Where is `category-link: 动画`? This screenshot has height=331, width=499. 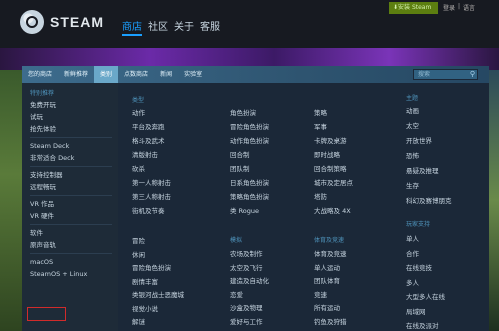
category-link: 动画 is located at coordinates (412, 110).